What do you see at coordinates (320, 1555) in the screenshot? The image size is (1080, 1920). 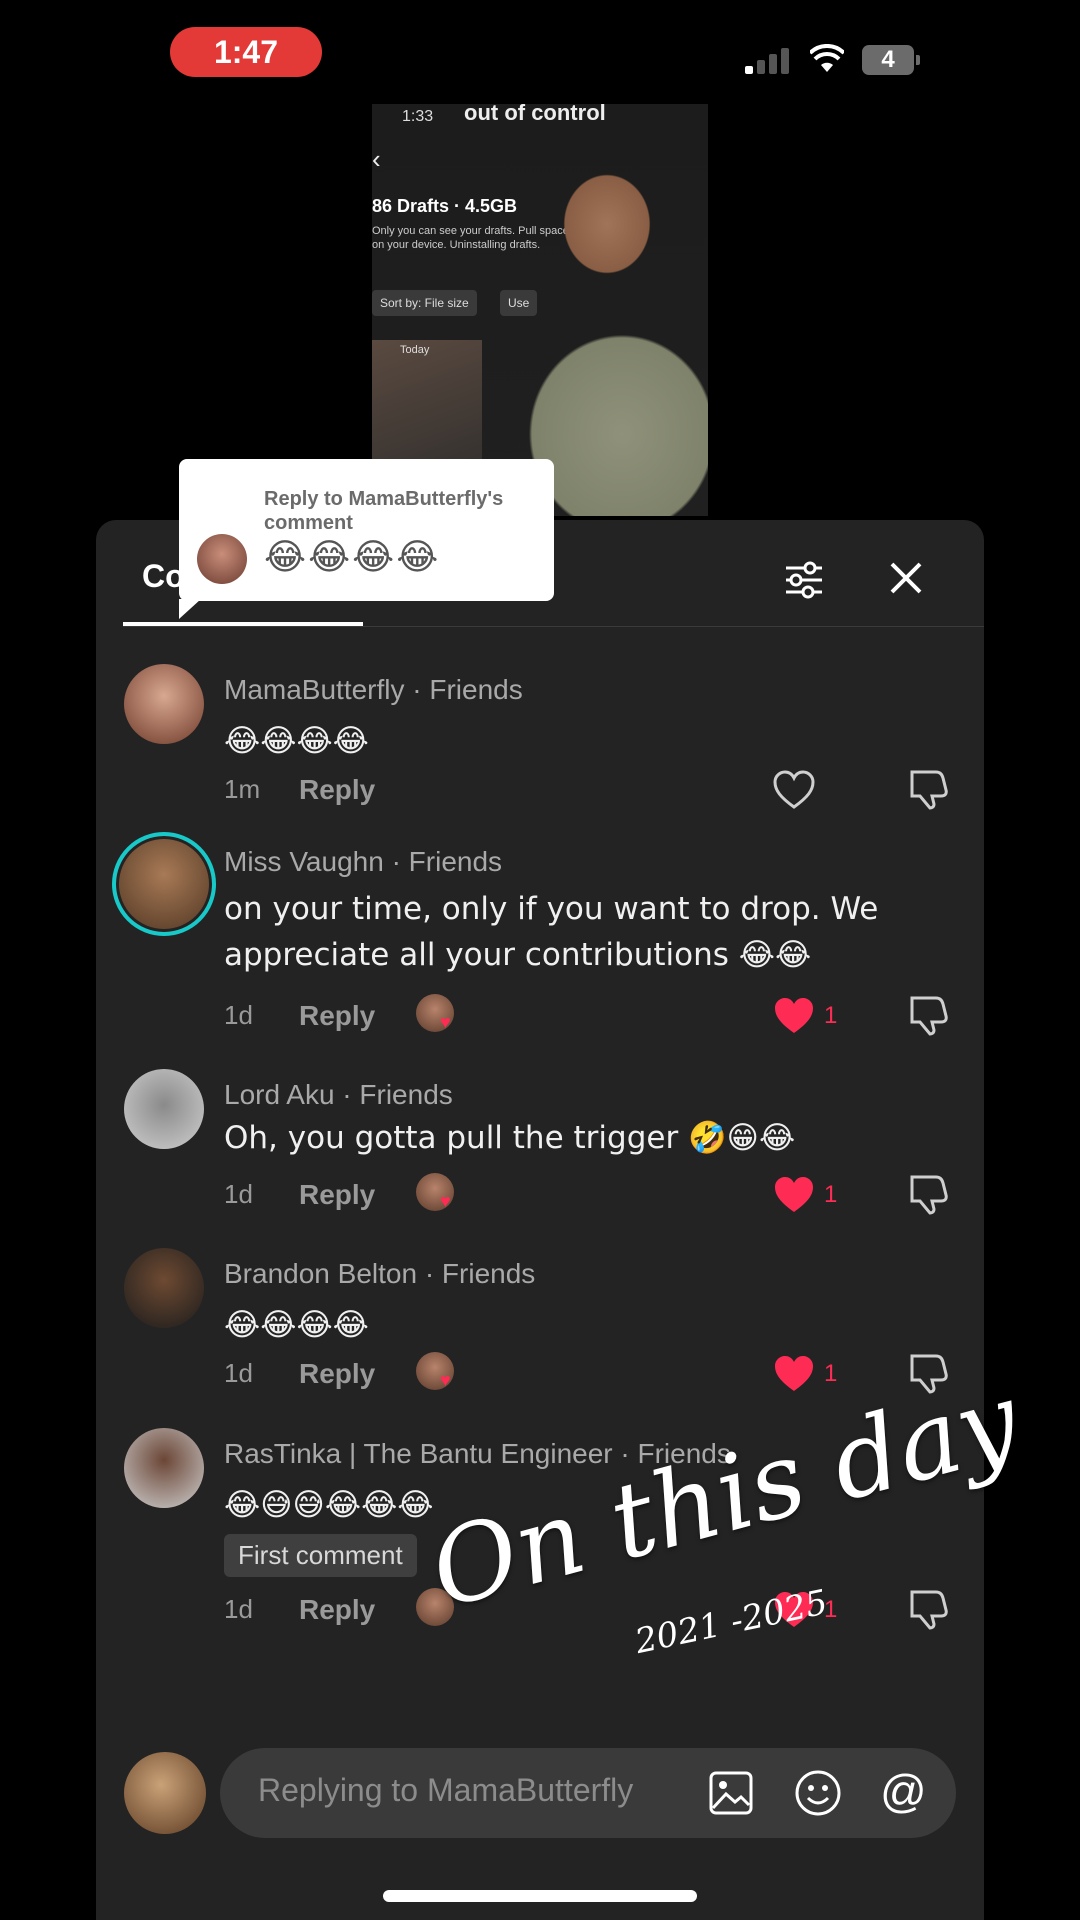 I see `first-comment-badge: First comment` at bounding box center [320, 1555].